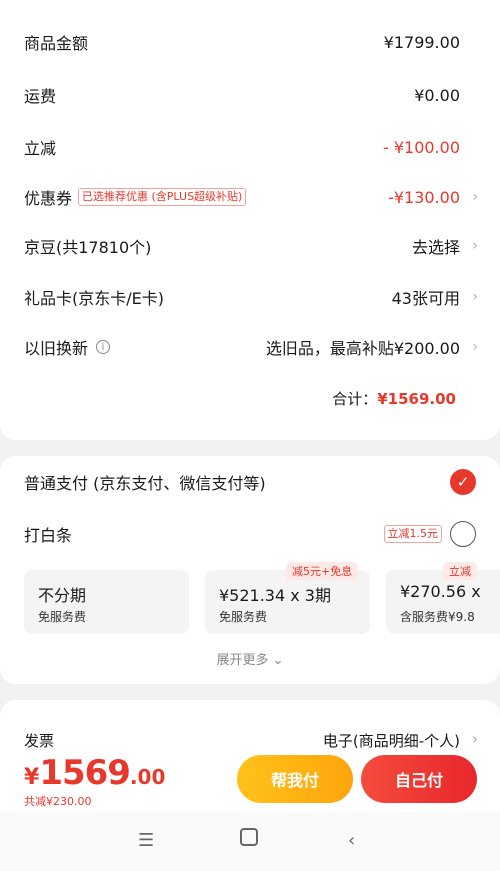 The height and width of the screenshot is (871, 500). What do you see at coordinates (88, 247) in the screenshot?
I see `jingdou-label: 京豆(共17810个)` at bounding box center [88, 247].